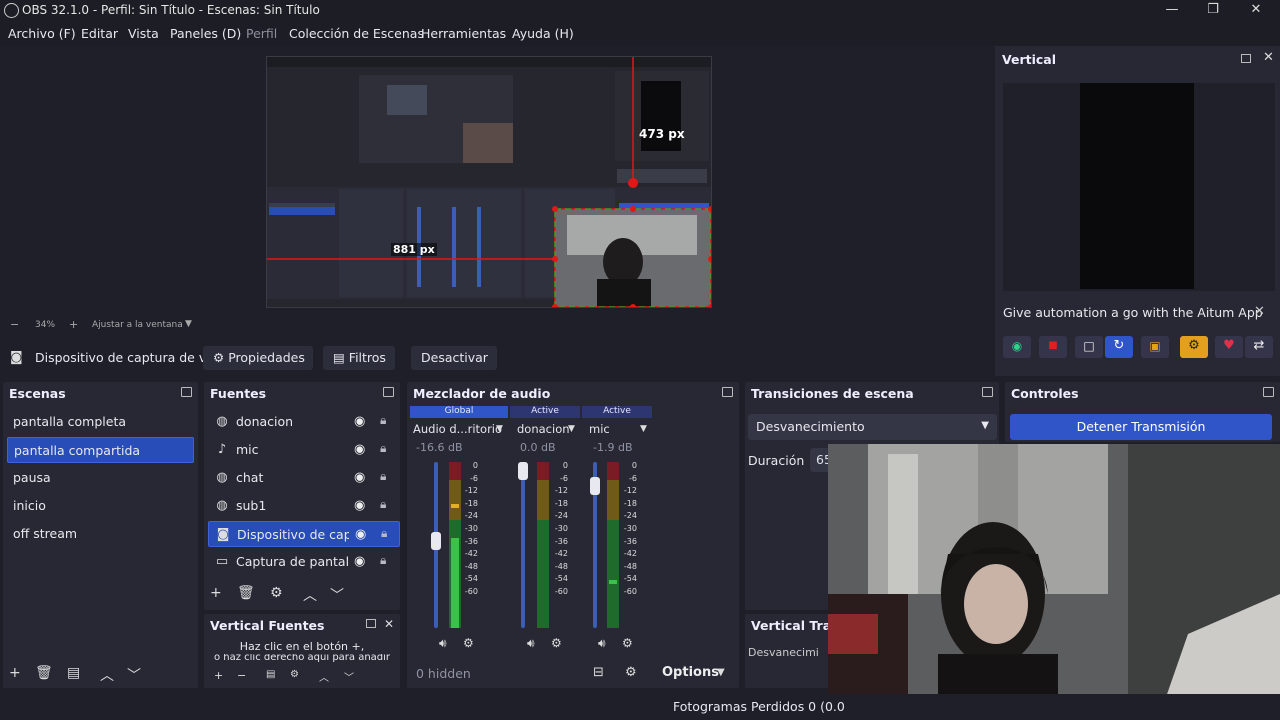 This screenshot has height=720, width=1280. I want to click on heart-icon: ♥, so click(1229, 347).